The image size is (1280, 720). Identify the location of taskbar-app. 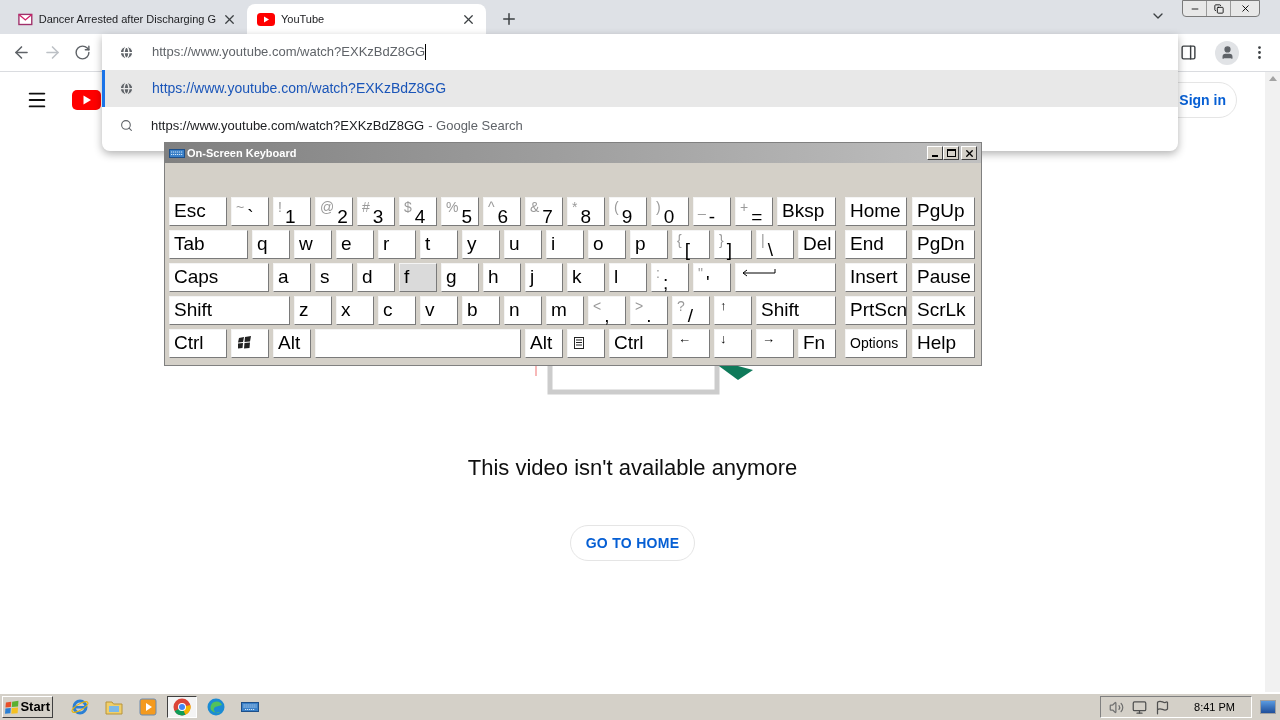
(182, 707).